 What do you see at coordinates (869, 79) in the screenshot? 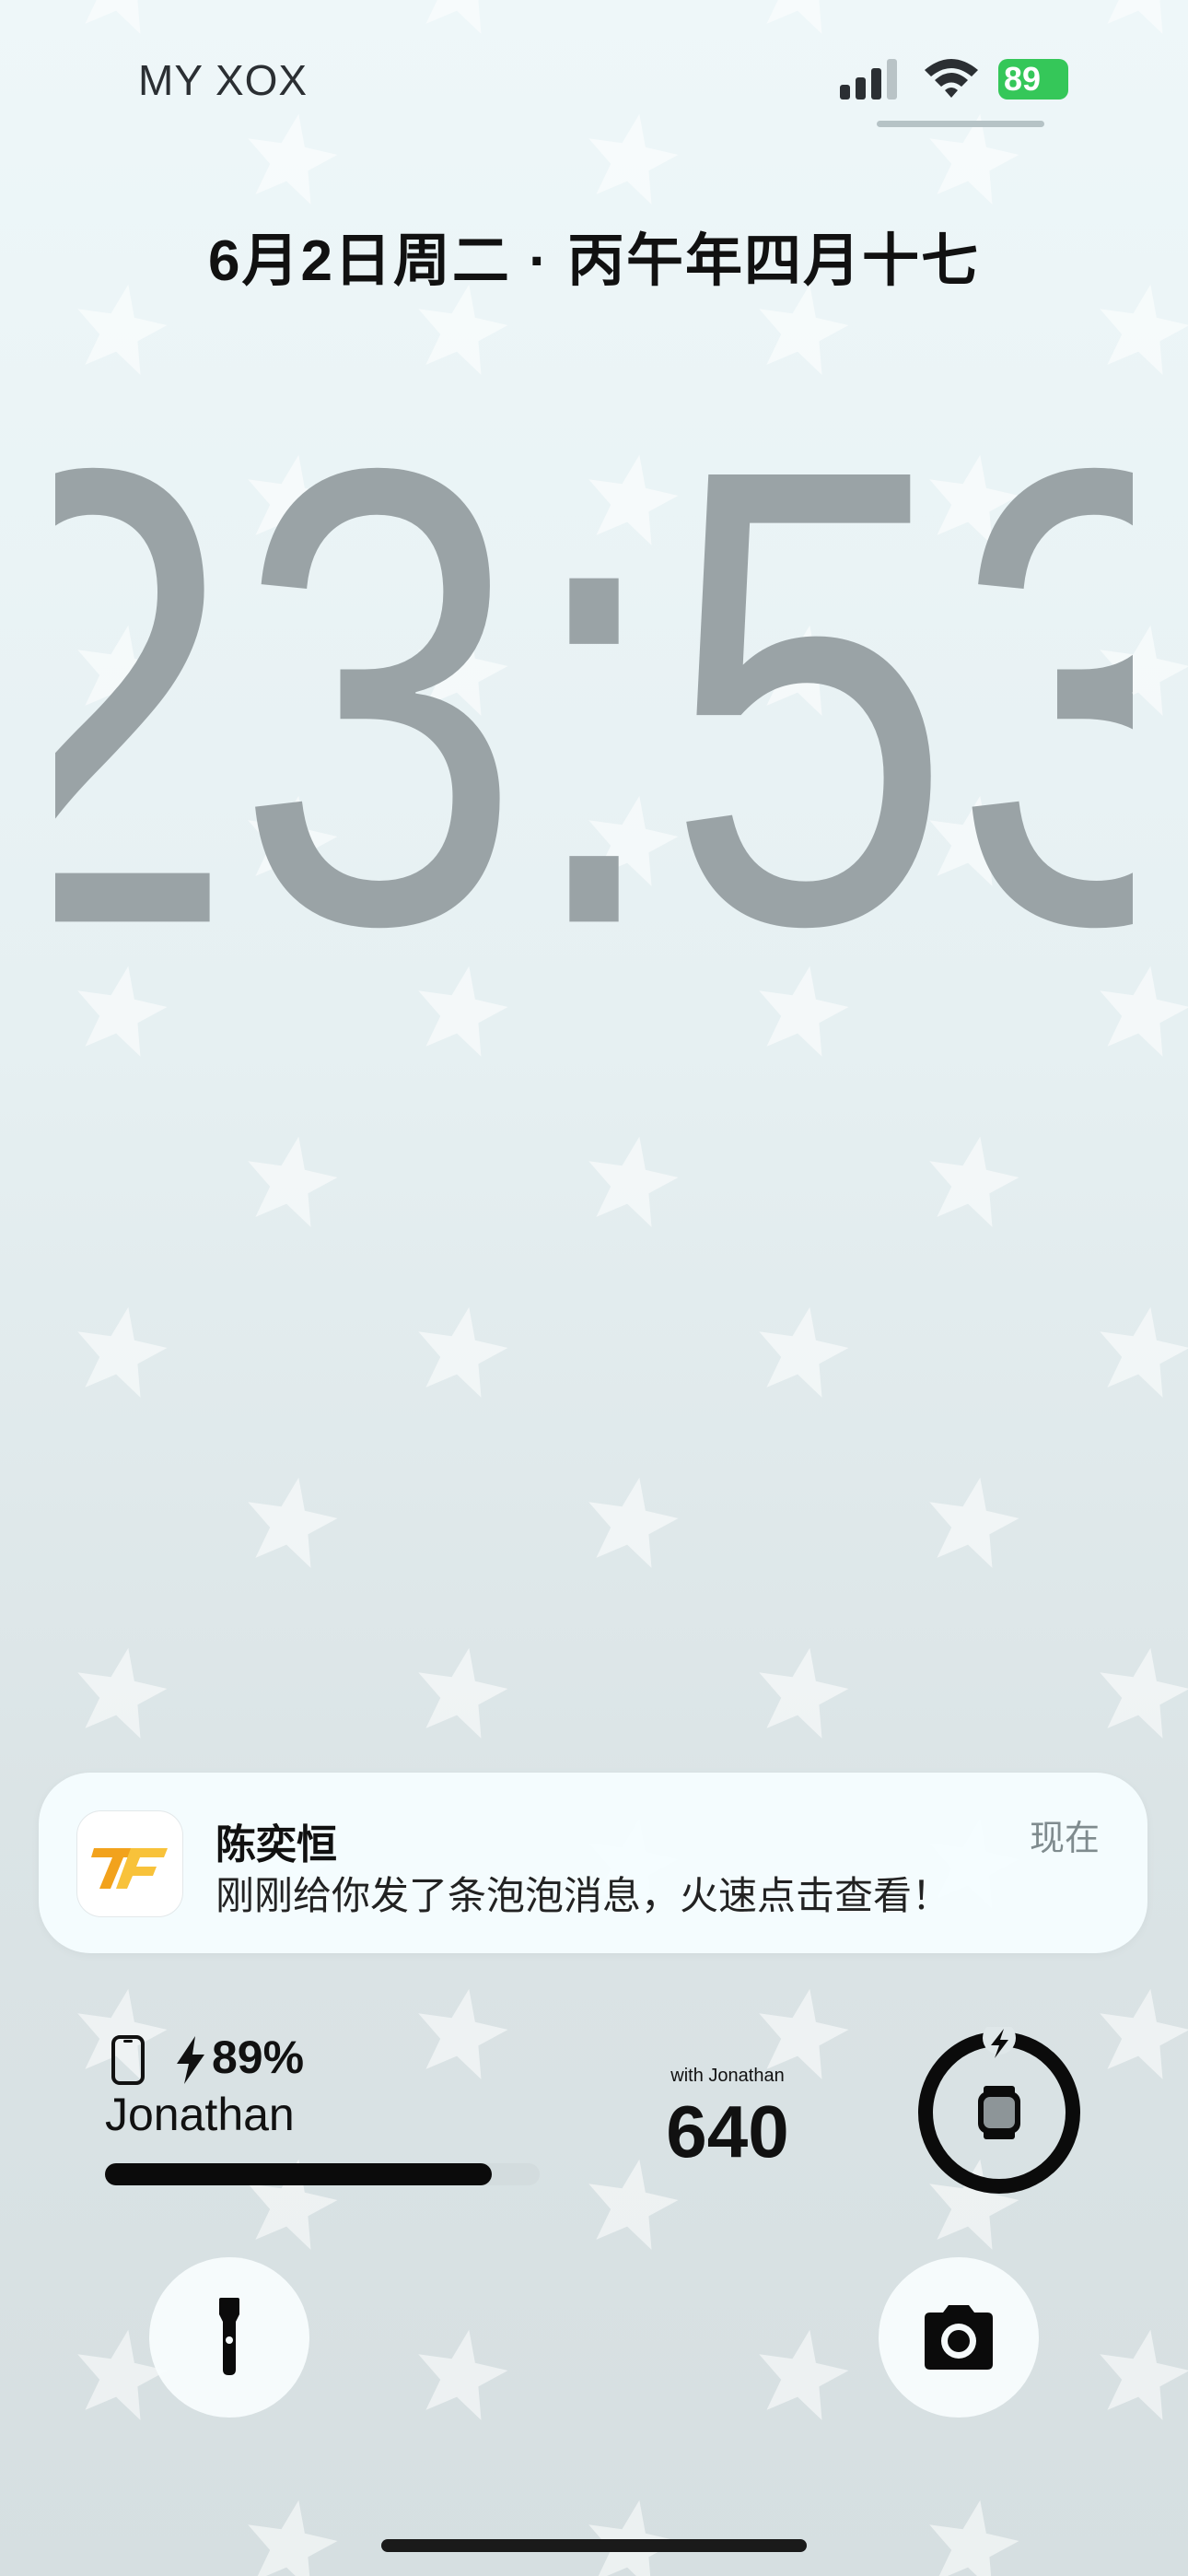
I see `cellular-signal-icon` at bounding box center [869, 79].